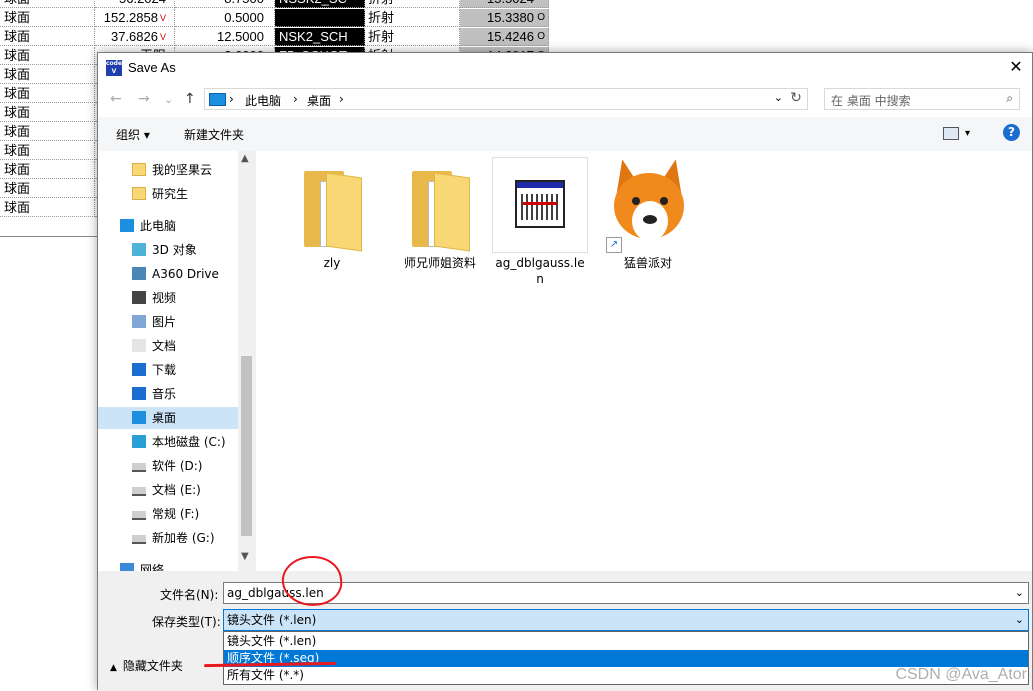  Describe the element at coordinates (168, 346) in the screenshot. I see `nav-item: 文档` at that location.